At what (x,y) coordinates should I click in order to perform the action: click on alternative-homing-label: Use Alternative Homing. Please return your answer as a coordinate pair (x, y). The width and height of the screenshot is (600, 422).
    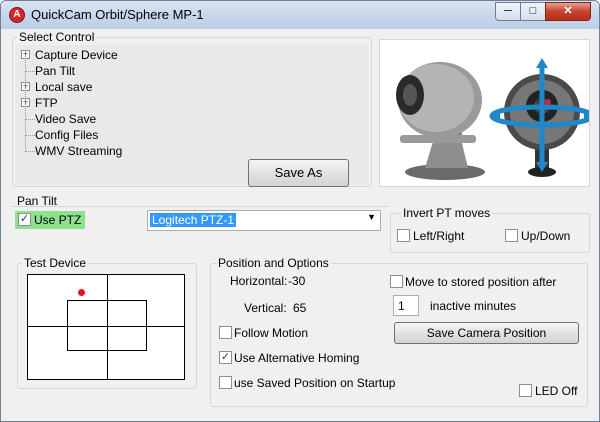
    Looking at the image, I should click on (297, 358).